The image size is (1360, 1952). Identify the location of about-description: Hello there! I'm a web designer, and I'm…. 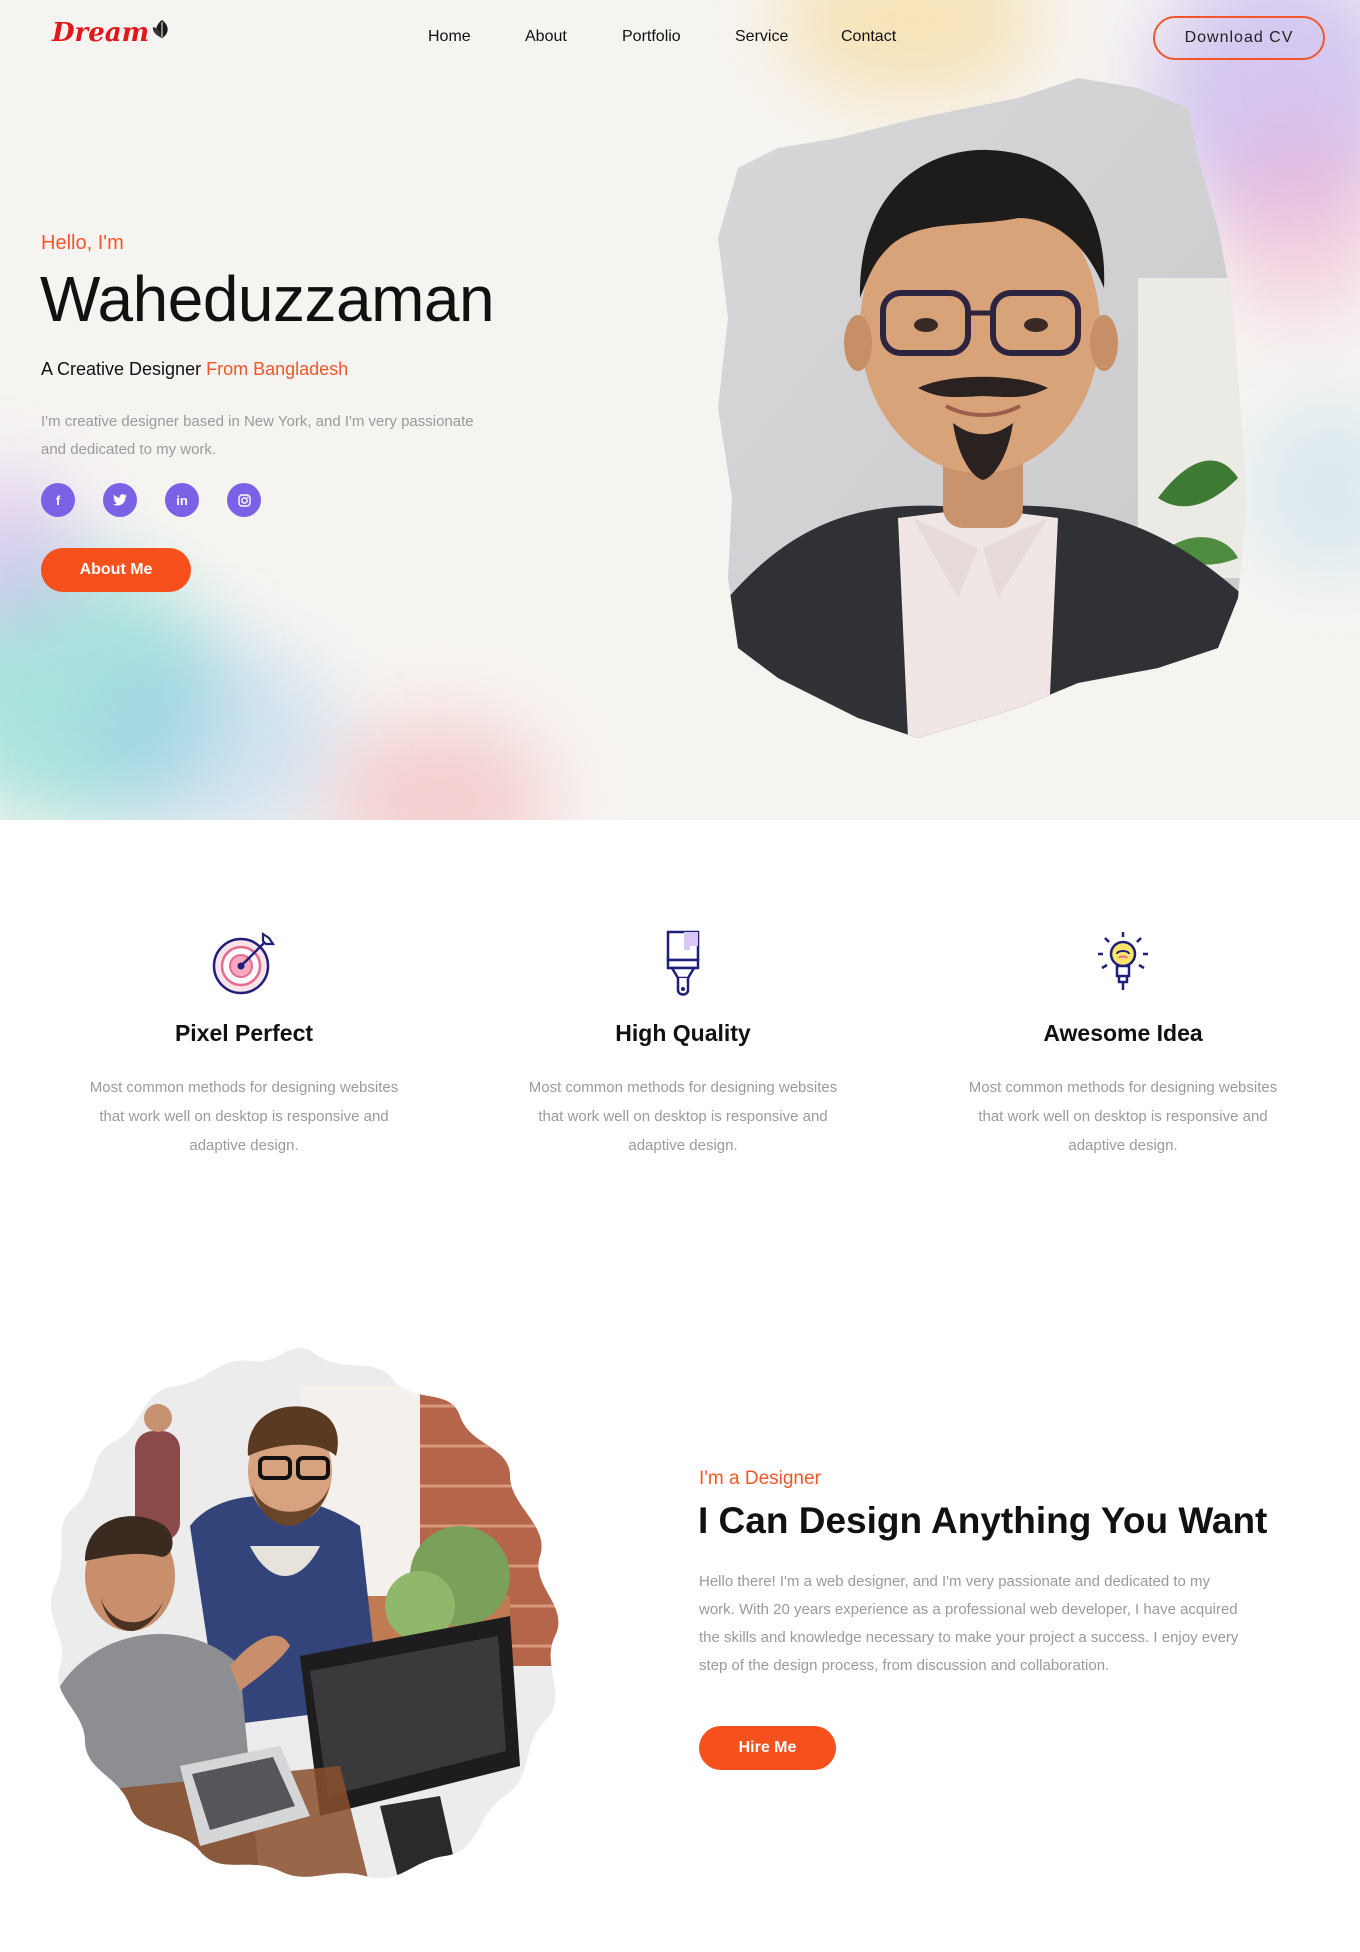
(969, 1623).